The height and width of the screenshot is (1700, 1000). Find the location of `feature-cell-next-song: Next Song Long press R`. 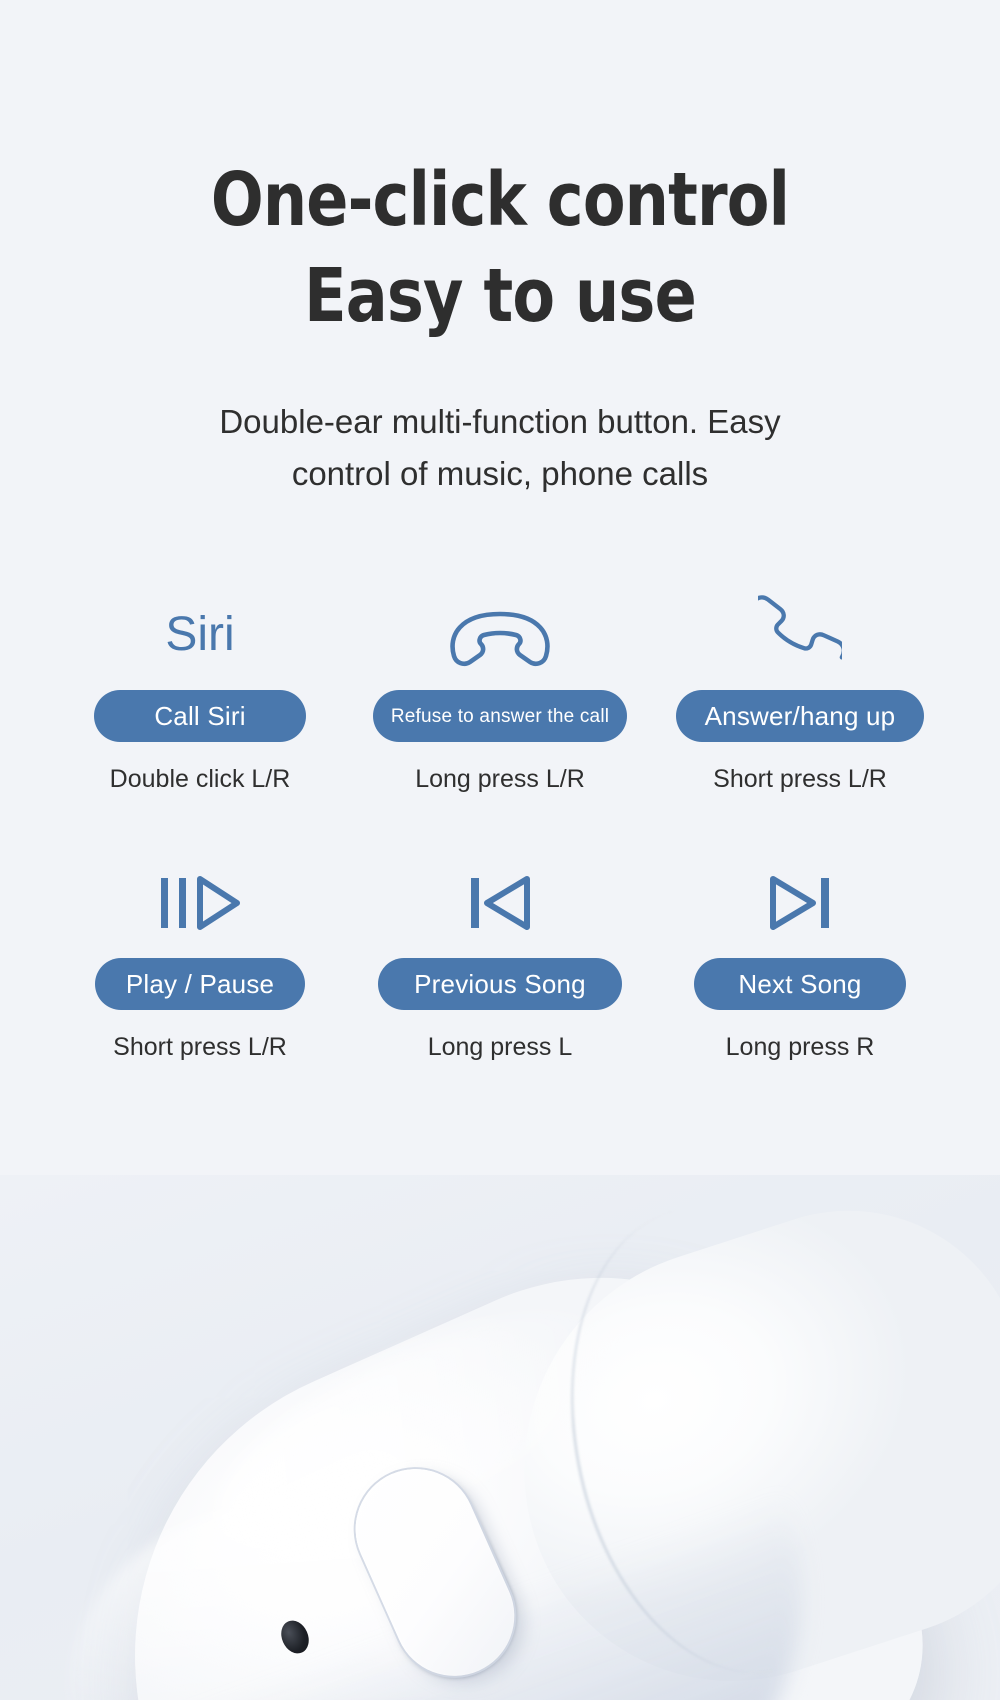

feature-cell-next-song: Next Song Long press R is located at coordinates (800, 961).